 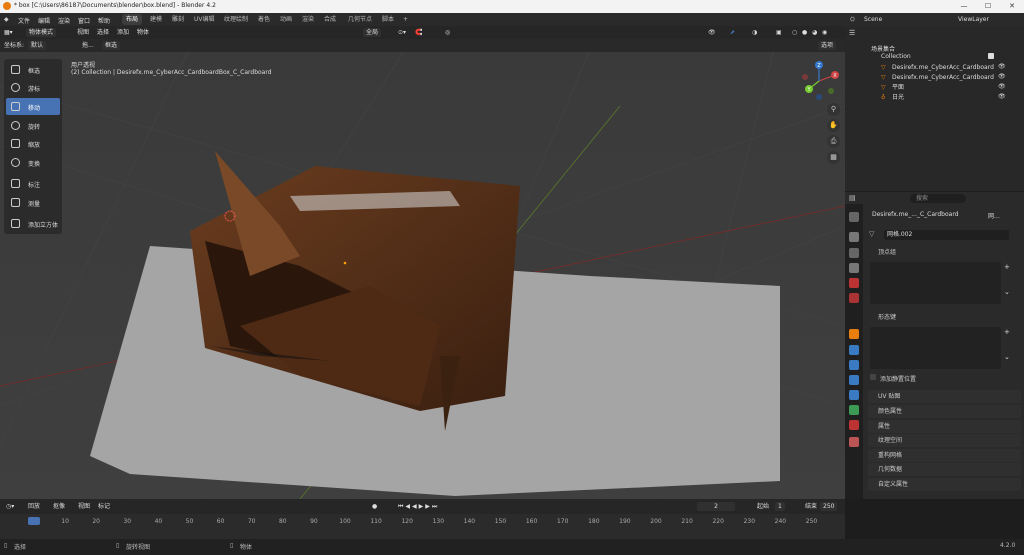 I want to click on collection-row: Collection, so click(x=896, y=57).